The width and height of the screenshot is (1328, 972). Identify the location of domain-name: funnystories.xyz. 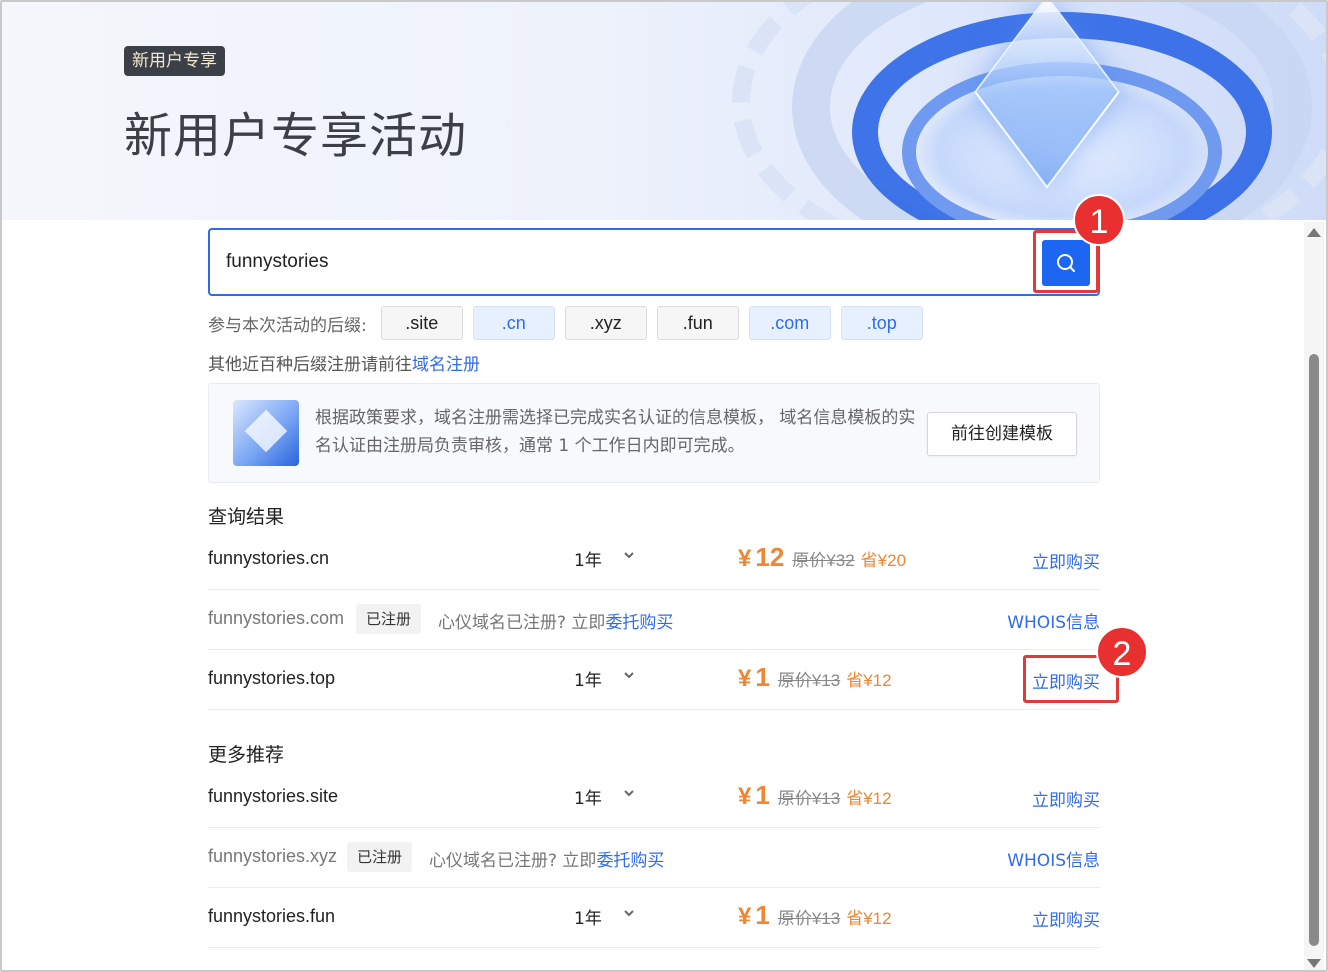
(273, 856).